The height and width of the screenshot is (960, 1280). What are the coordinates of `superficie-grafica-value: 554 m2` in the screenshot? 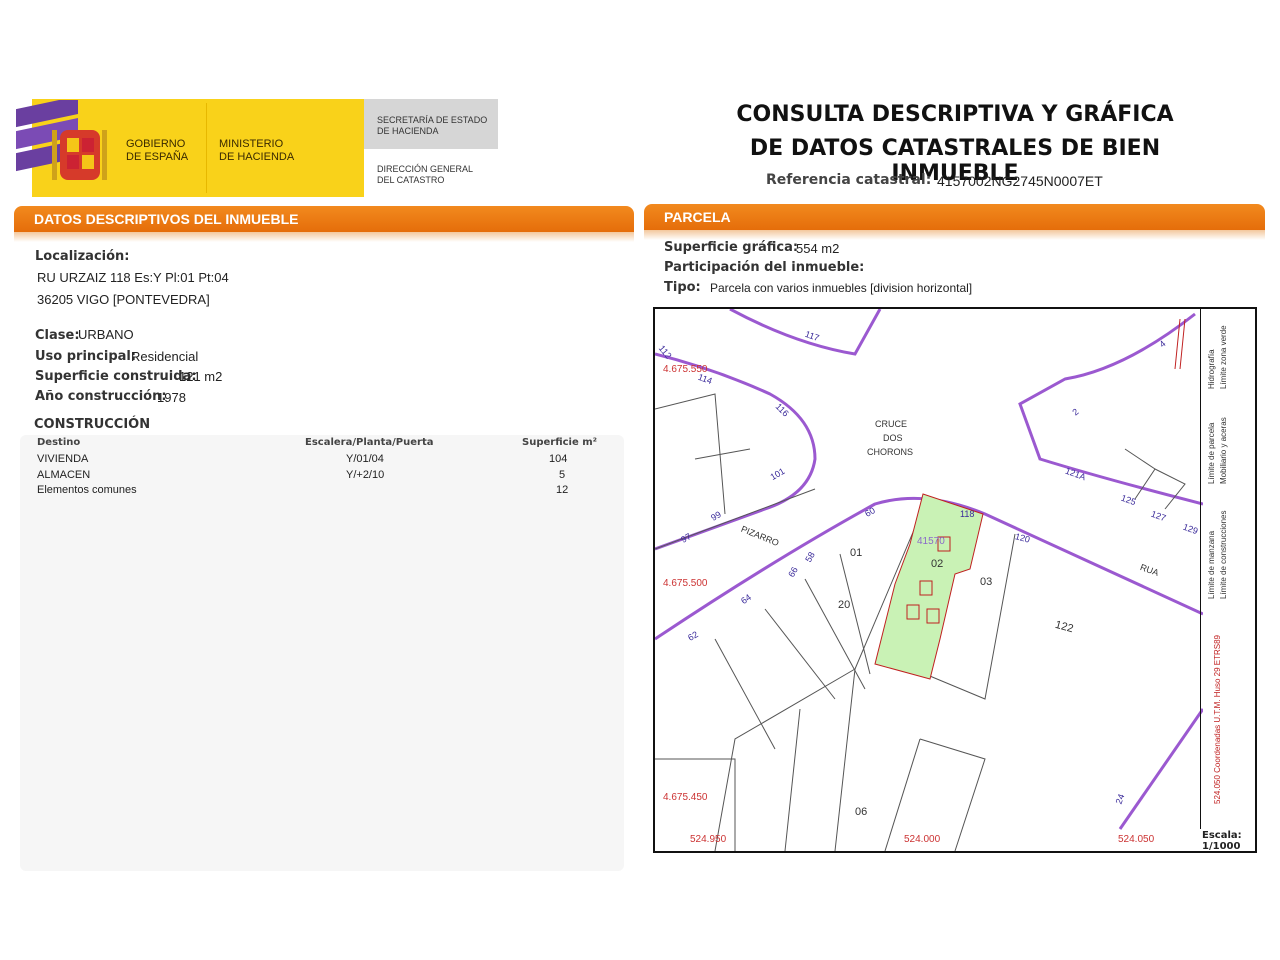 It's located at (818, 248).